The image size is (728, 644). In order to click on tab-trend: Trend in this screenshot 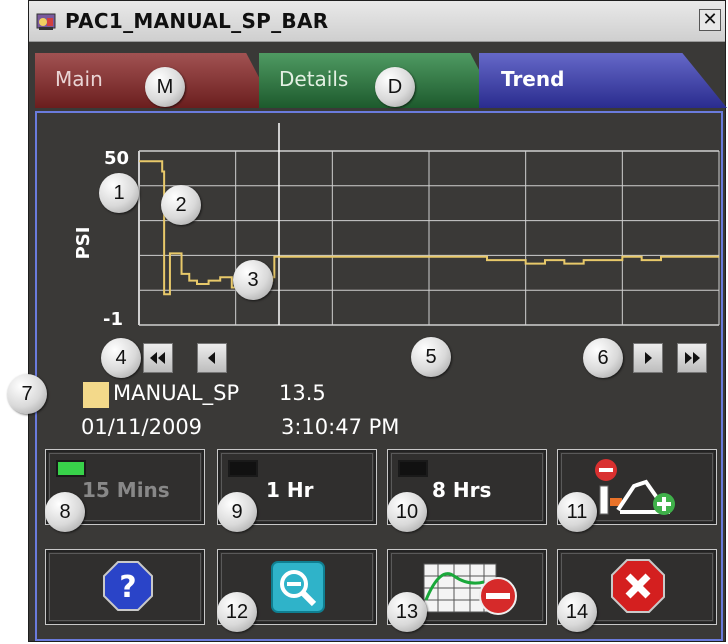, I will do `click(603, 80)`.